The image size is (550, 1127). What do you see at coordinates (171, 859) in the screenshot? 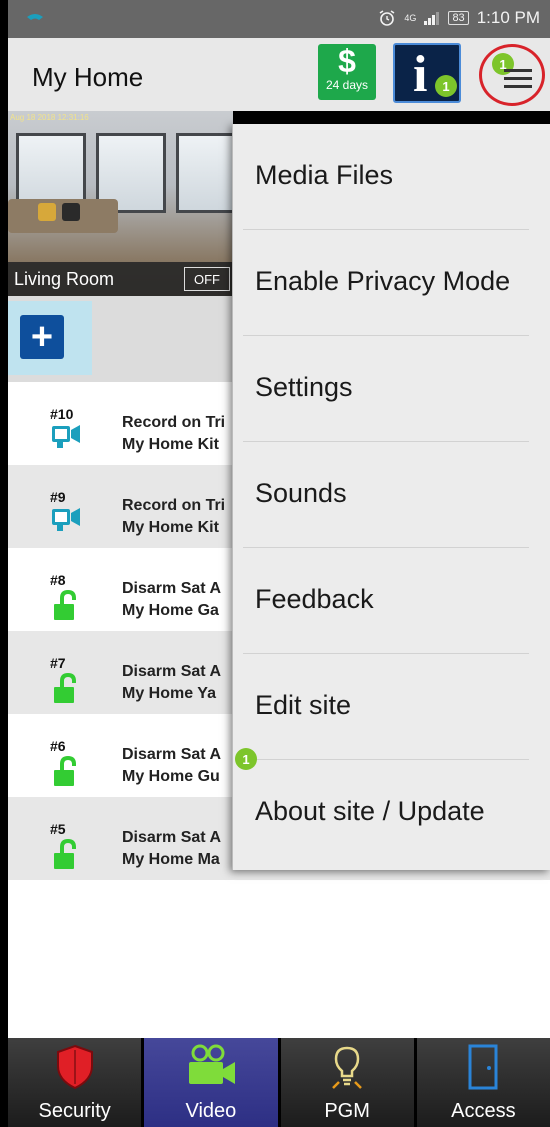
I see `event-location: My Home Ma` at bounding box center [171, 859].